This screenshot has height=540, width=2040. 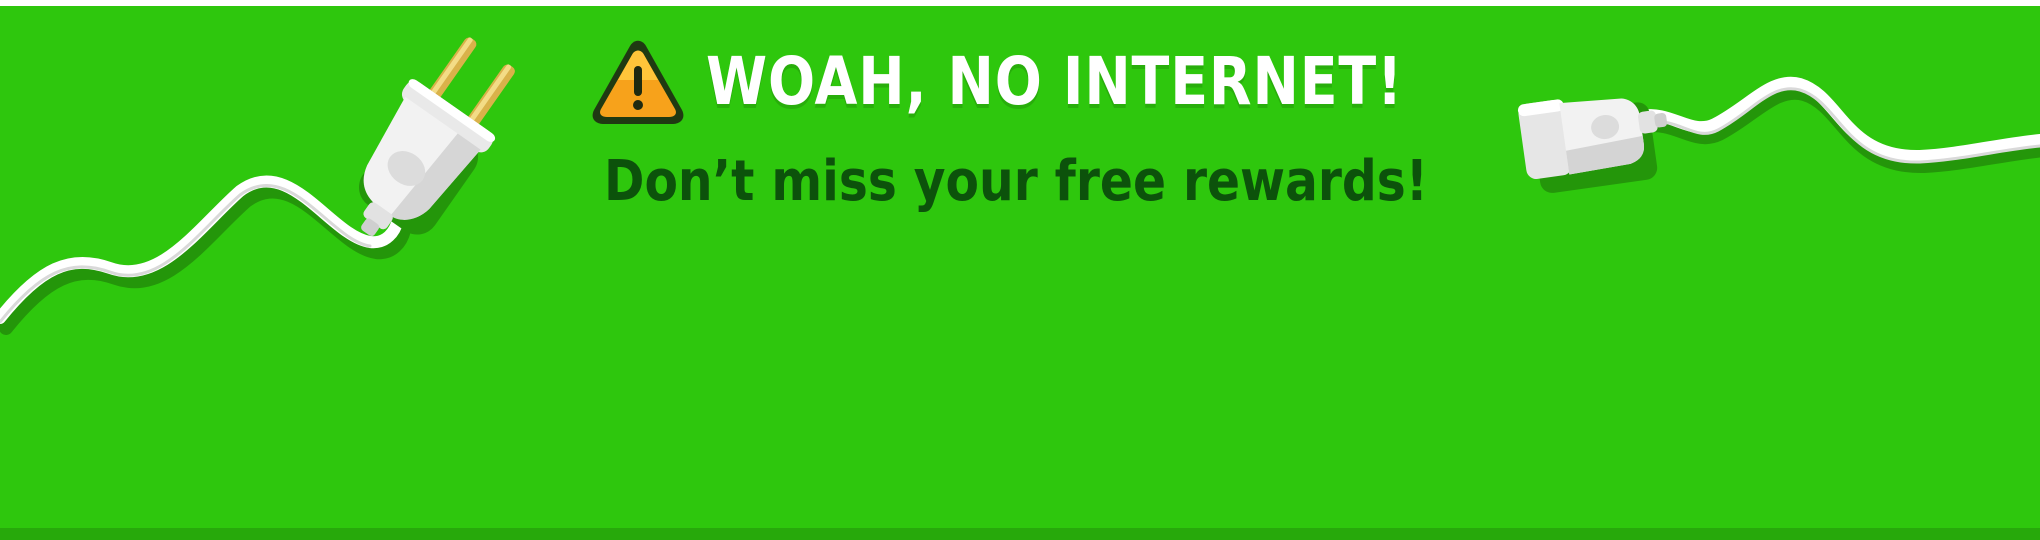 I want to click on headline-row: WOAH, NO INTERNET!, so click(x=1063, y=82).